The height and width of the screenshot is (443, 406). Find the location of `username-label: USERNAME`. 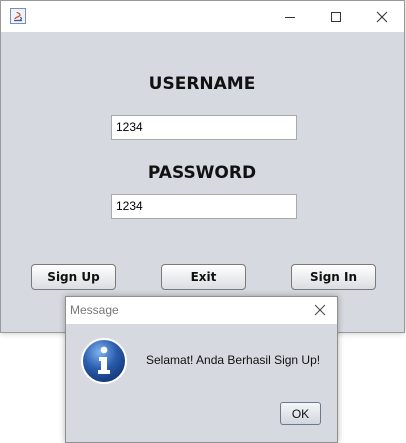

username-label: USERNAME is located at coordinates (202, 84).